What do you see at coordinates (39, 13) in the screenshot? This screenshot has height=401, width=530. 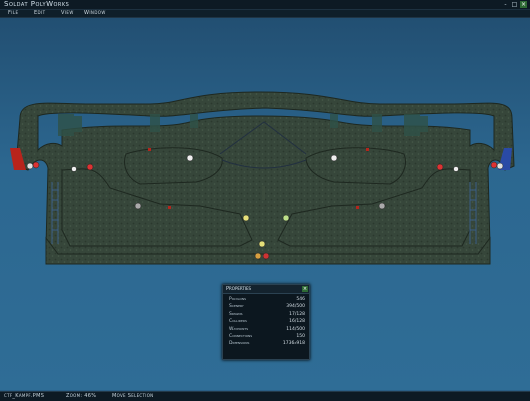 I see `menu-edit: Edit` at bounding box center [39, 13].